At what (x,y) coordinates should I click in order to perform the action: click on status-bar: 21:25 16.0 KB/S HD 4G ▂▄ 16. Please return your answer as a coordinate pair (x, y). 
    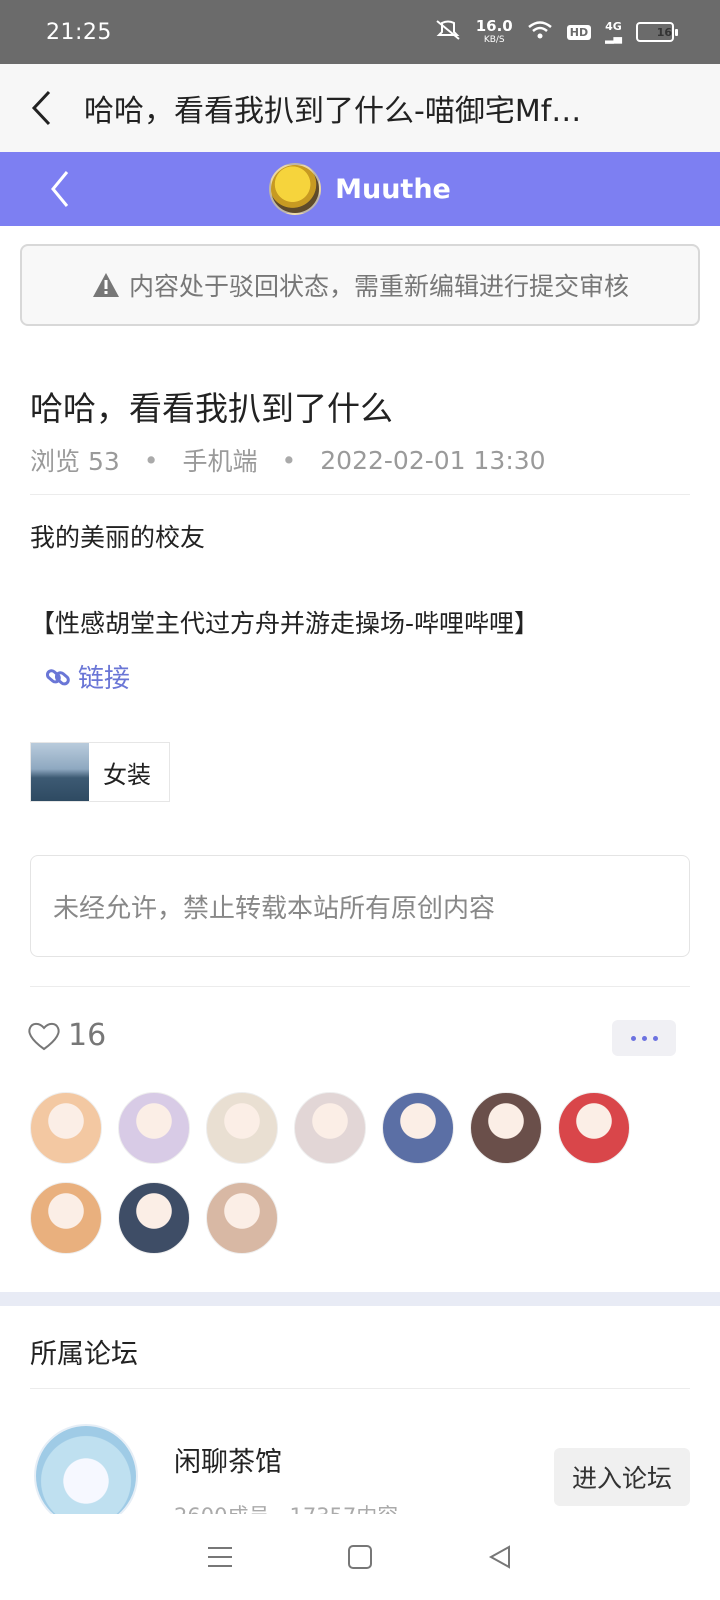
    Looking at the image, I should click on (360, 32).